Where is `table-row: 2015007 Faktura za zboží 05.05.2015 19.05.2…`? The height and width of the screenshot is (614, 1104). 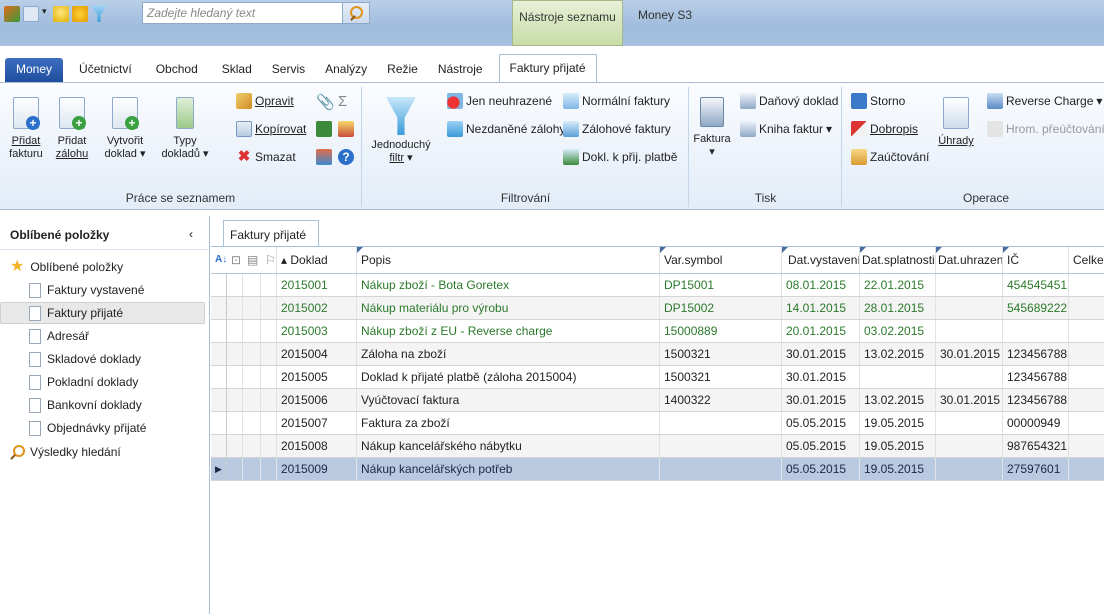
table-row: 2015007 Faktura za zboží 05.05.2015 19.05.2… is located at coordinates (657, 423).